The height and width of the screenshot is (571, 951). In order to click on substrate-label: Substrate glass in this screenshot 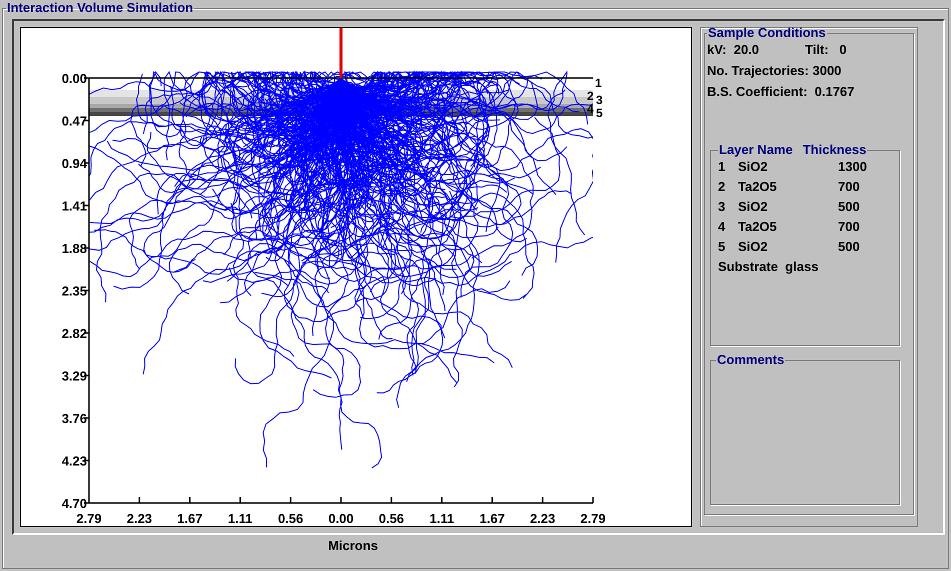, I will do `click(769, 267)`.